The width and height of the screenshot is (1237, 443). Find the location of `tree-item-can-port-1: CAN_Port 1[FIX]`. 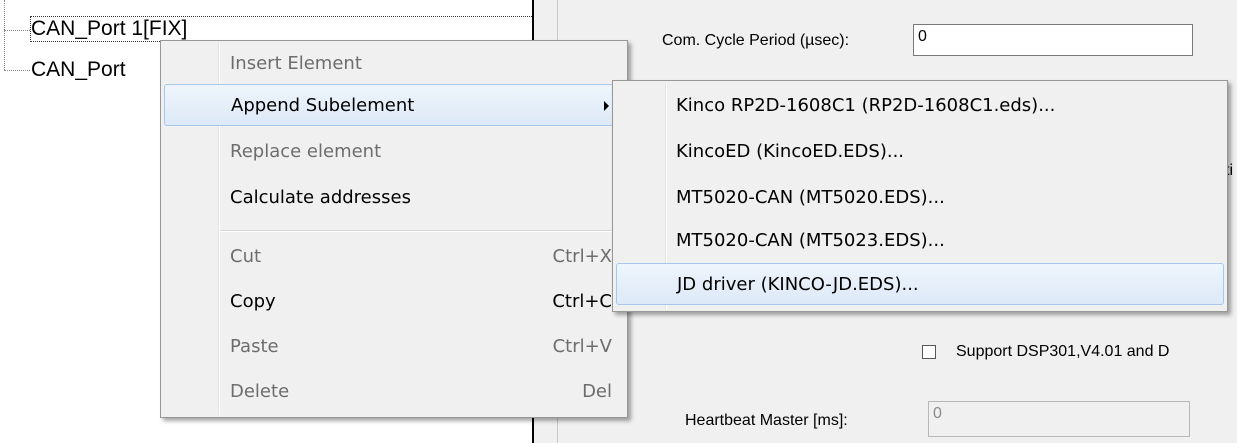

tree-item-can-port-1: CAN_Port 1[FIX] is located at coordinates (289, 29).